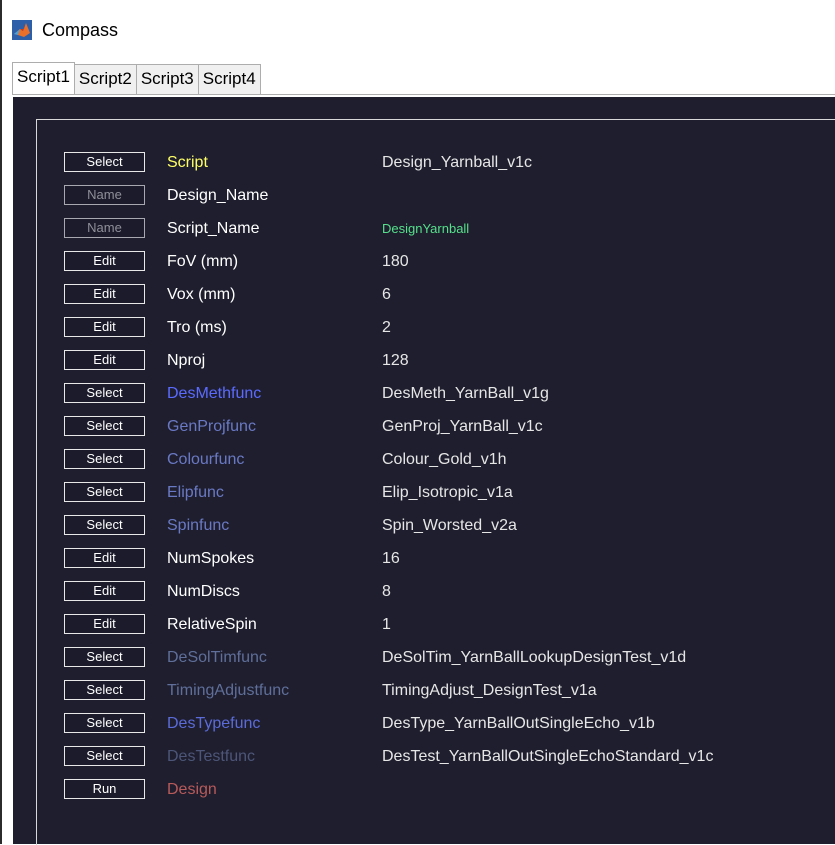 The image size is (835, 845). What do you see at coordinates (436, 197) in the screenshot?
I see `parameter-row: Name Design_Name` at bounding box center [436, 197].